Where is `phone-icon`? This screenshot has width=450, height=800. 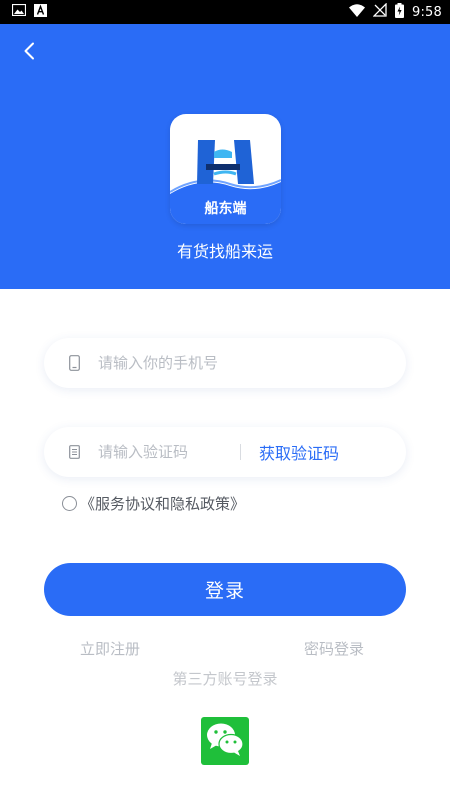
phone-icon is located at coordinates (74, 363).